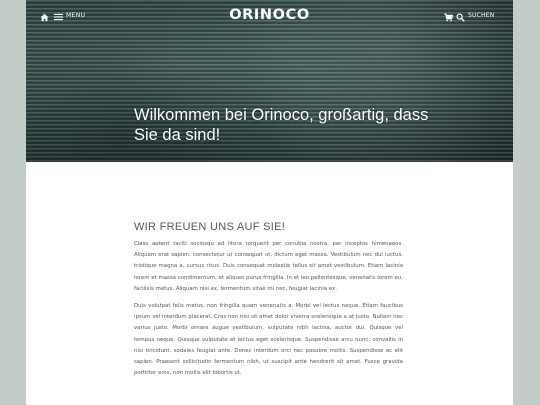 The width and height of the screenshot is (540, 405). What do you see at coordinates (481, 15) in the screenshot?
I see `search-label: SUCHEN` at bounding box center [481, 15].